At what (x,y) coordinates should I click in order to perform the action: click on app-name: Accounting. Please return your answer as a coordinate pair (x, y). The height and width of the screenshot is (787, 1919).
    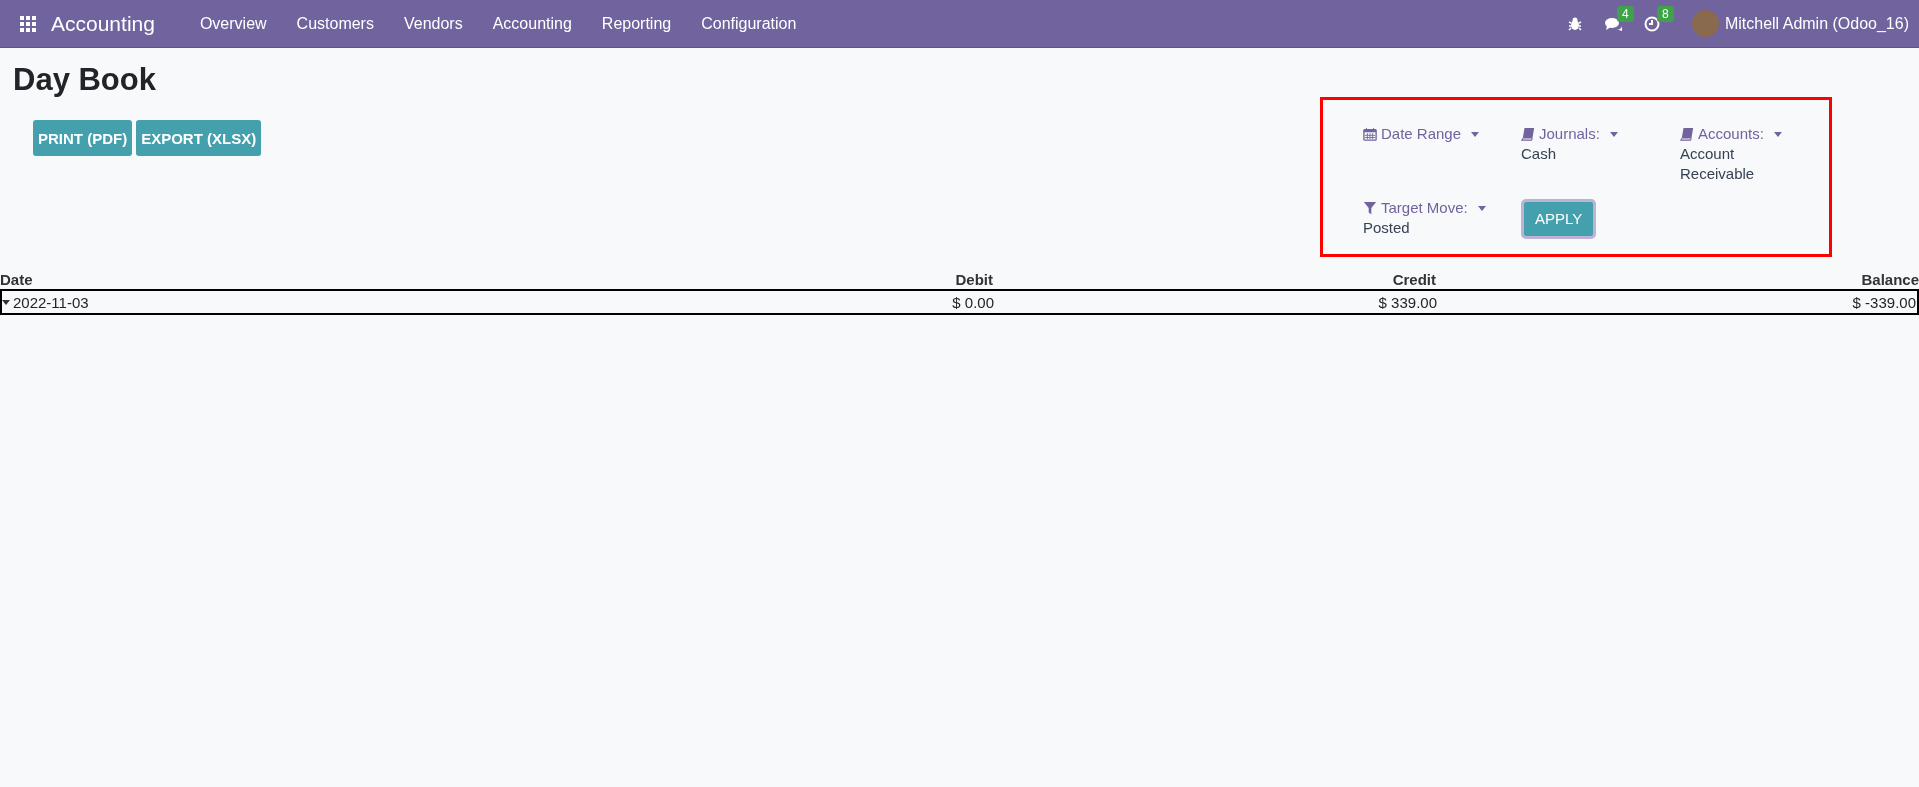
    Looking at the image, I should click on (103, 23).